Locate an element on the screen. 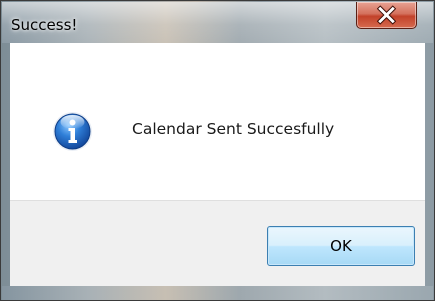 Image resolution: width=435 pixels, height=301 pixels. close-icon is located at coordinates (386, 15).